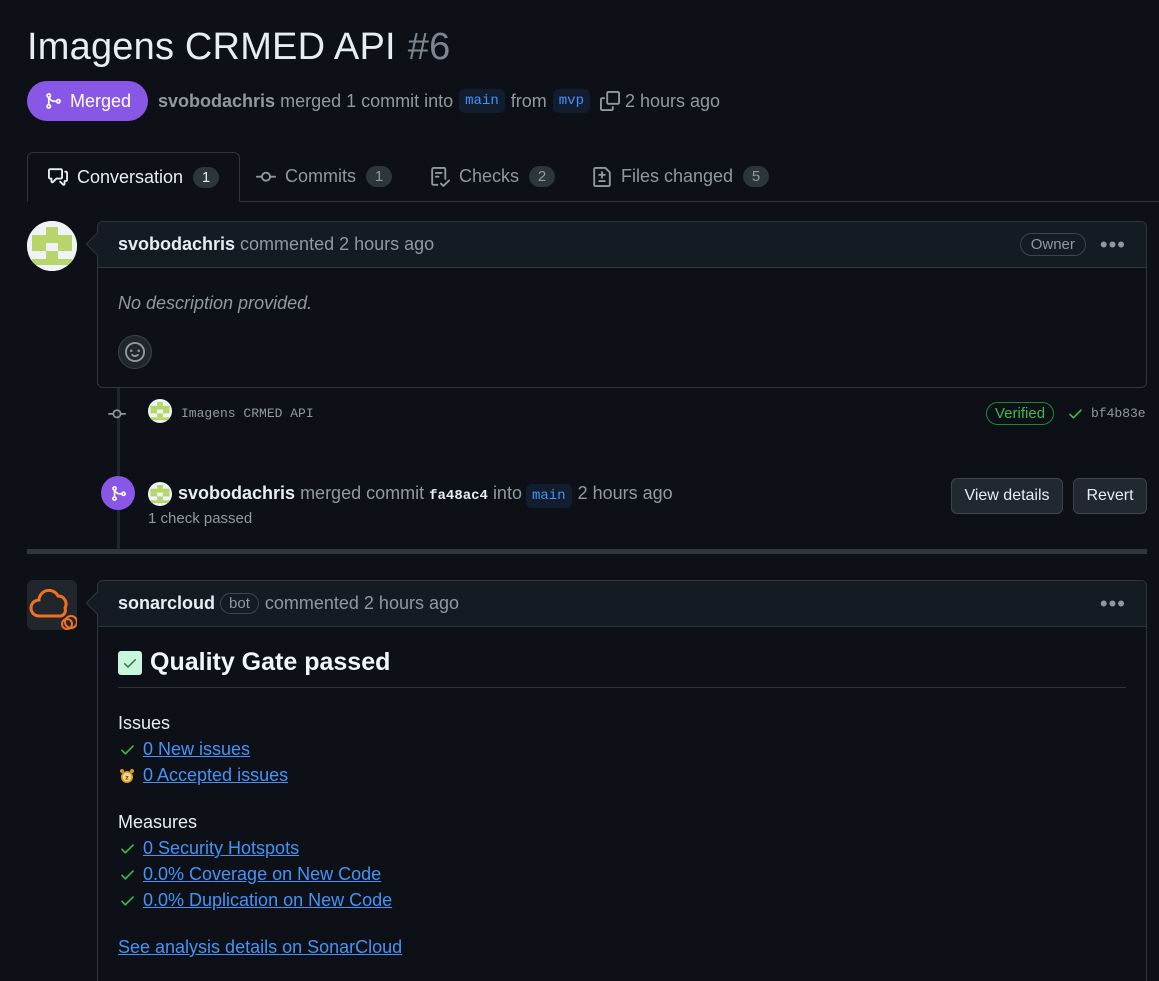 The image size is (1159, 981). What do you see at coordinates (1118, 413) in the screenshot?
I see `commit-sha: bf4b83e` at bounding box center [1118, 413].